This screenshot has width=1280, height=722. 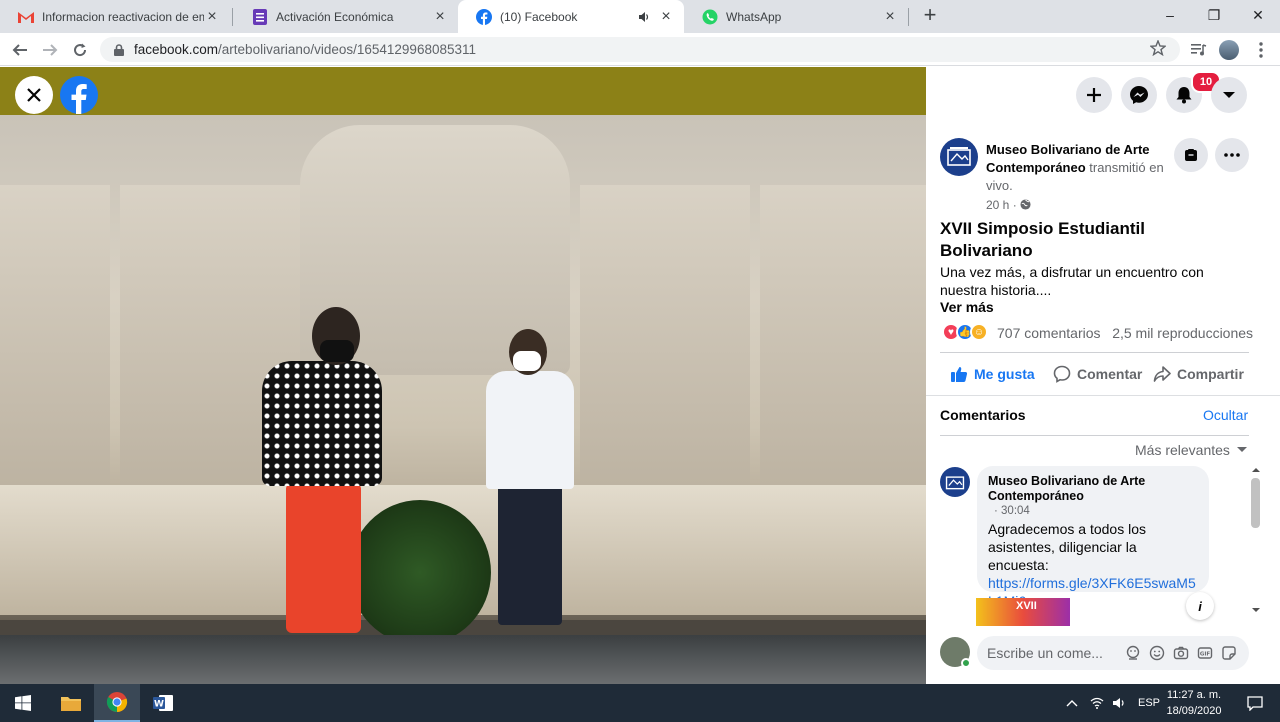 I want to click on tab-activacion: Activación Económica ×, so click(x=346, y=16).